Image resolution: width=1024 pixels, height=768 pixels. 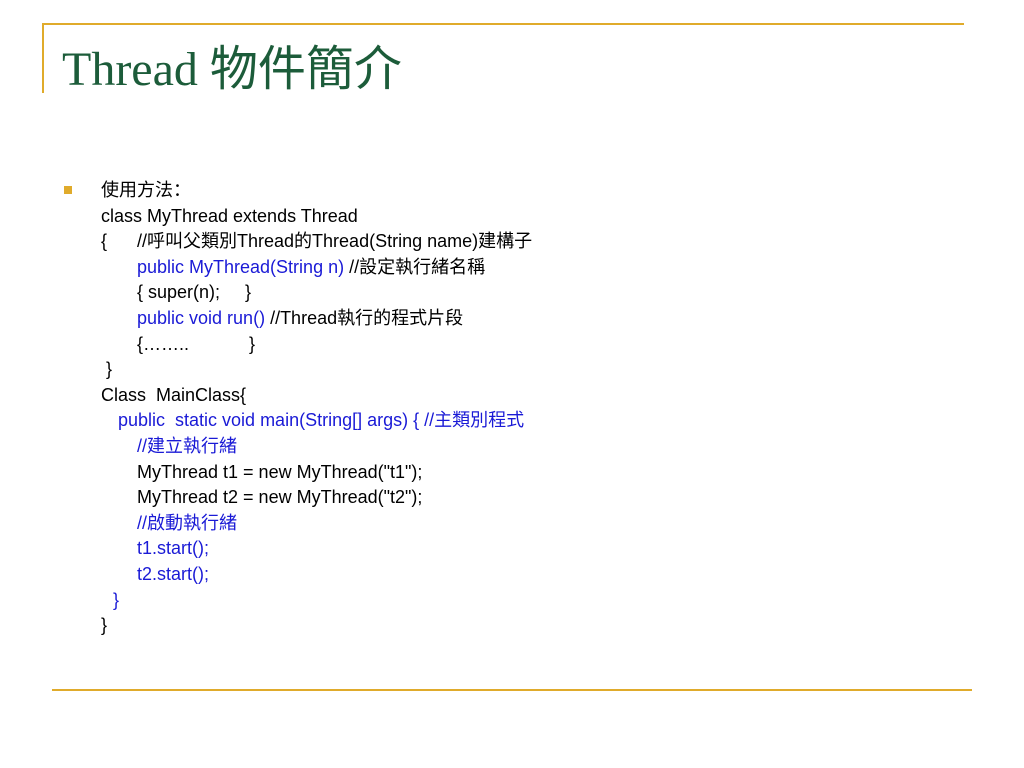 I want to click on code-line: Class MainClass{, so click(x=173, y=395).